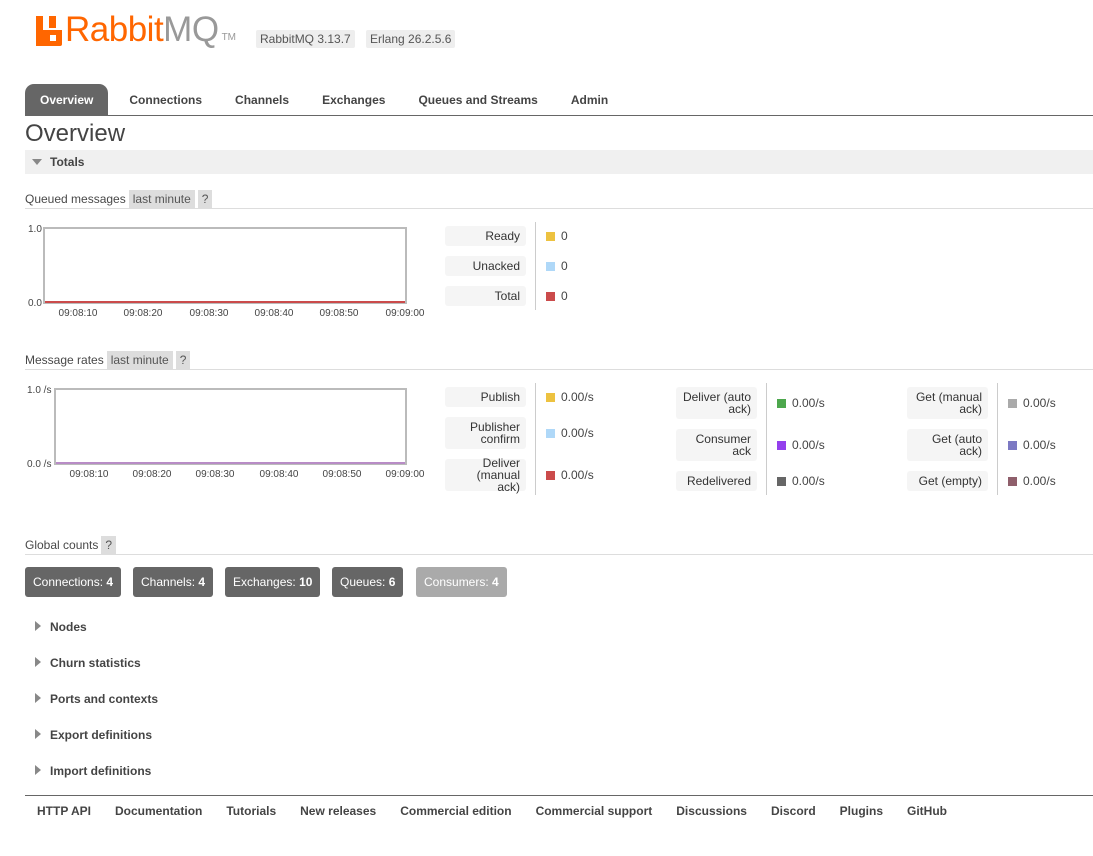 The height and width of the screenshot is (856, 1093). What do you see at coordinates (136, 29) in the screenshot?
I see `rabbitmq-logo: RabbitMQ TM` at bounding box center [136, 29].